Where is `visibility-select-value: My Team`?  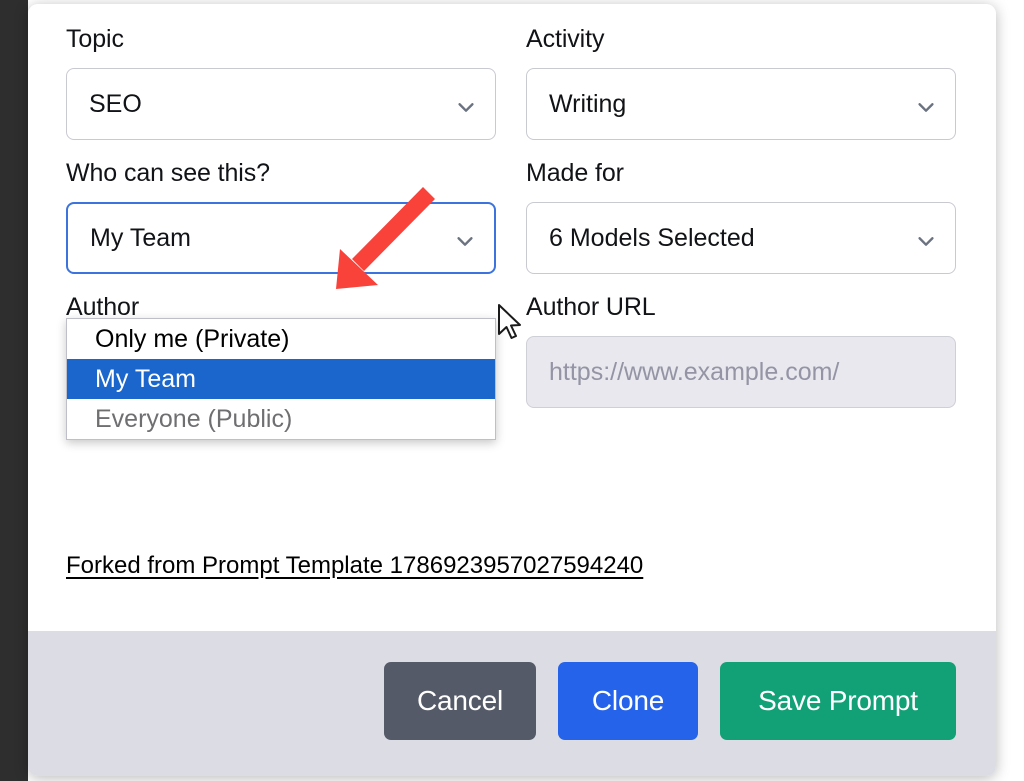 visibility-select-value: My Team is located at coordinates (140, 237).